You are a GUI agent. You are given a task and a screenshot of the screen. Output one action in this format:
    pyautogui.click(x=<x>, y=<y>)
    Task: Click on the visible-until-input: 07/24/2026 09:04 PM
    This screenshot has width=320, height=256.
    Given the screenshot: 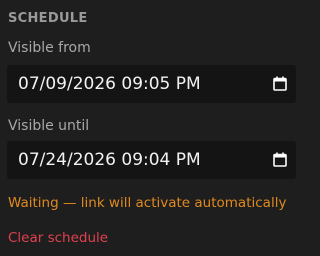 What is the action you would take?
    pyautogui.click(x=151, y=160)
    